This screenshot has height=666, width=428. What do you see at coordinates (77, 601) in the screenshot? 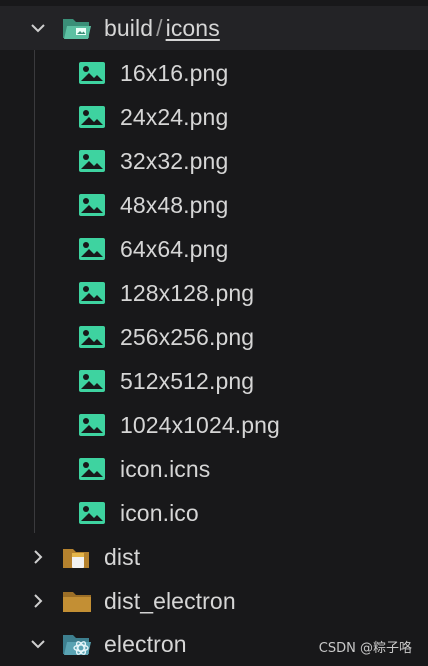
I see `folder-icon` at bounding box center [77, 601].